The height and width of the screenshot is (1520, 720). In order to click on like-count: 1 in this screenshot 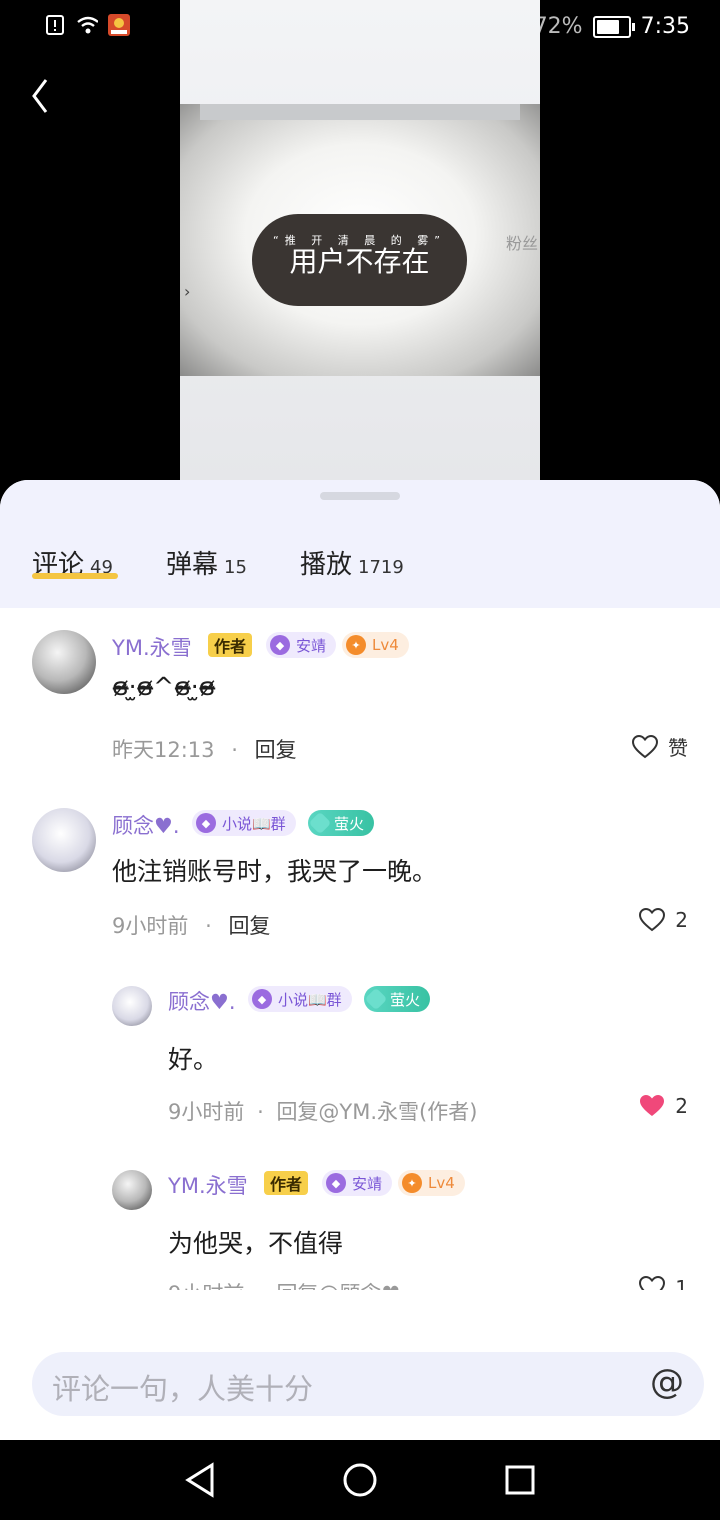, I will do `click(681, 1283)`.